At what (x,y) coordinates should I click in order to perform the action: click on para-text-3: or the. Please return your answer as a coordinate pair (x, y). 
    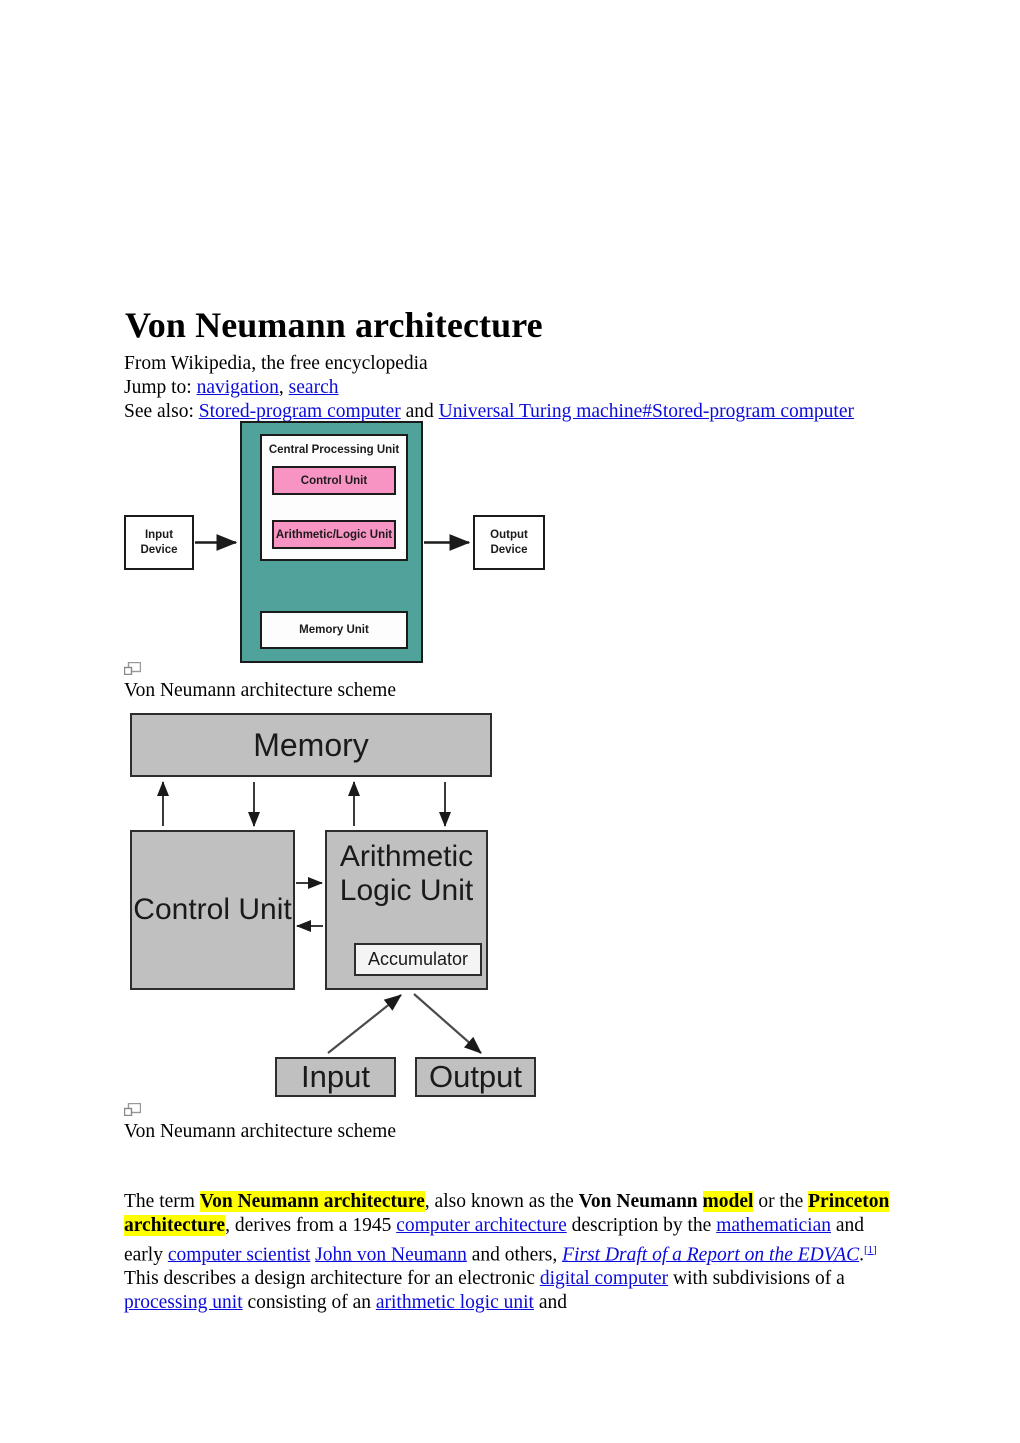
    Looking at the image, I should click on (781, 1201).